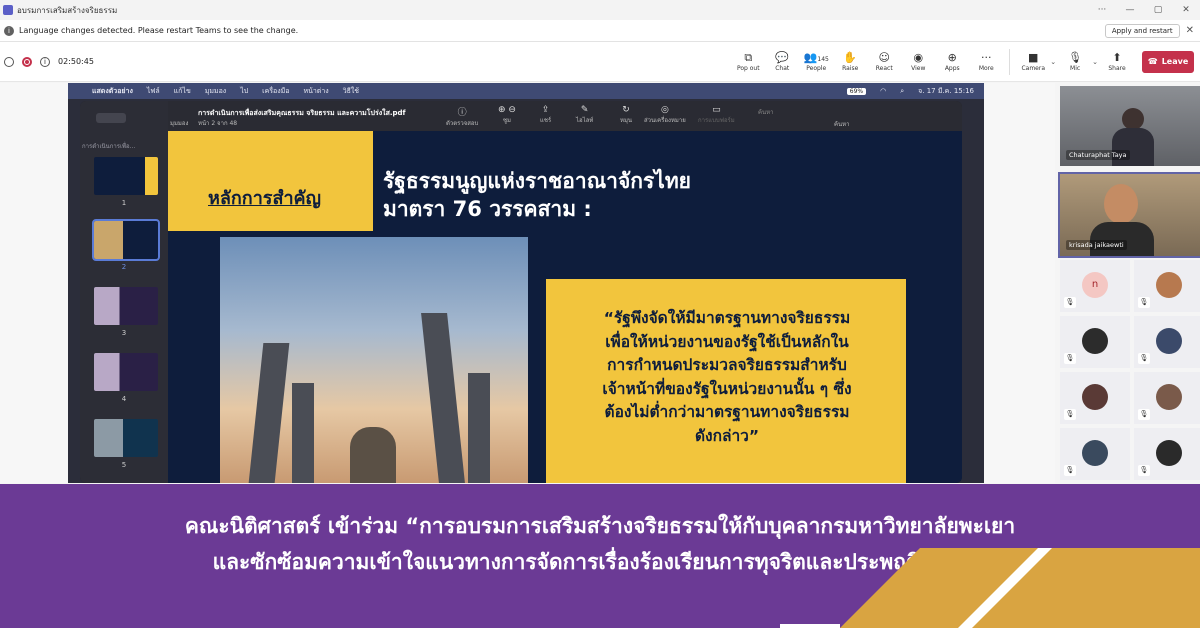 Image resolution: width=1200 pixels, height=628 pixels. I want to click on more-options-icon: ···, so click(1102, 10).